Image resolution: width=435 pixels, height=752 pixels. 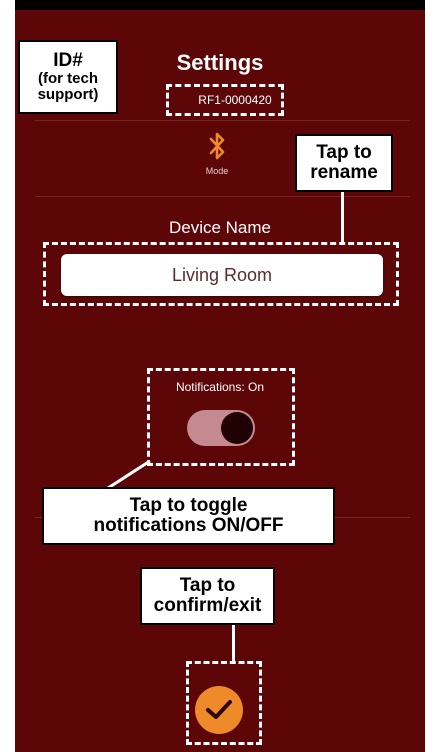 I want to click on page-title: Settings, so click(x=220, y=62).